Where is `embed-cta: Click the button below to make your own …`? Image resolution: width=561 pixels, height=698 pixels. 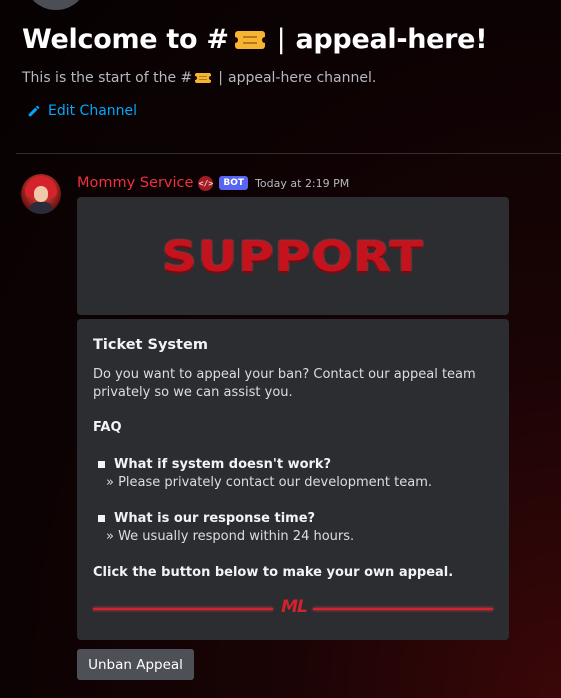
embed-cta: Click the button below to make your own … is located at coordinates (273, 572).